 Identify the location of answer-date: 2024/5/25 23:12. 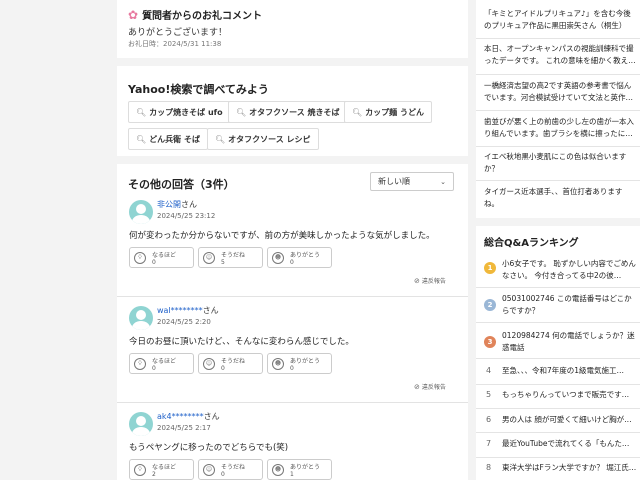
(186, 216).